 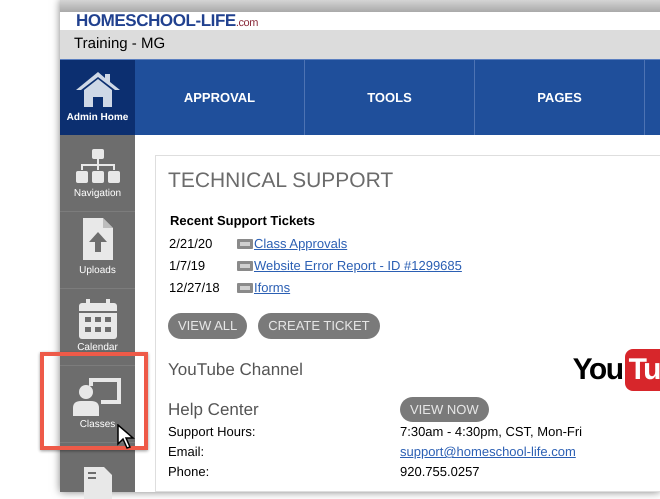 I want to click on ticket-link: Class Approvals, so click(x=301, y=244).